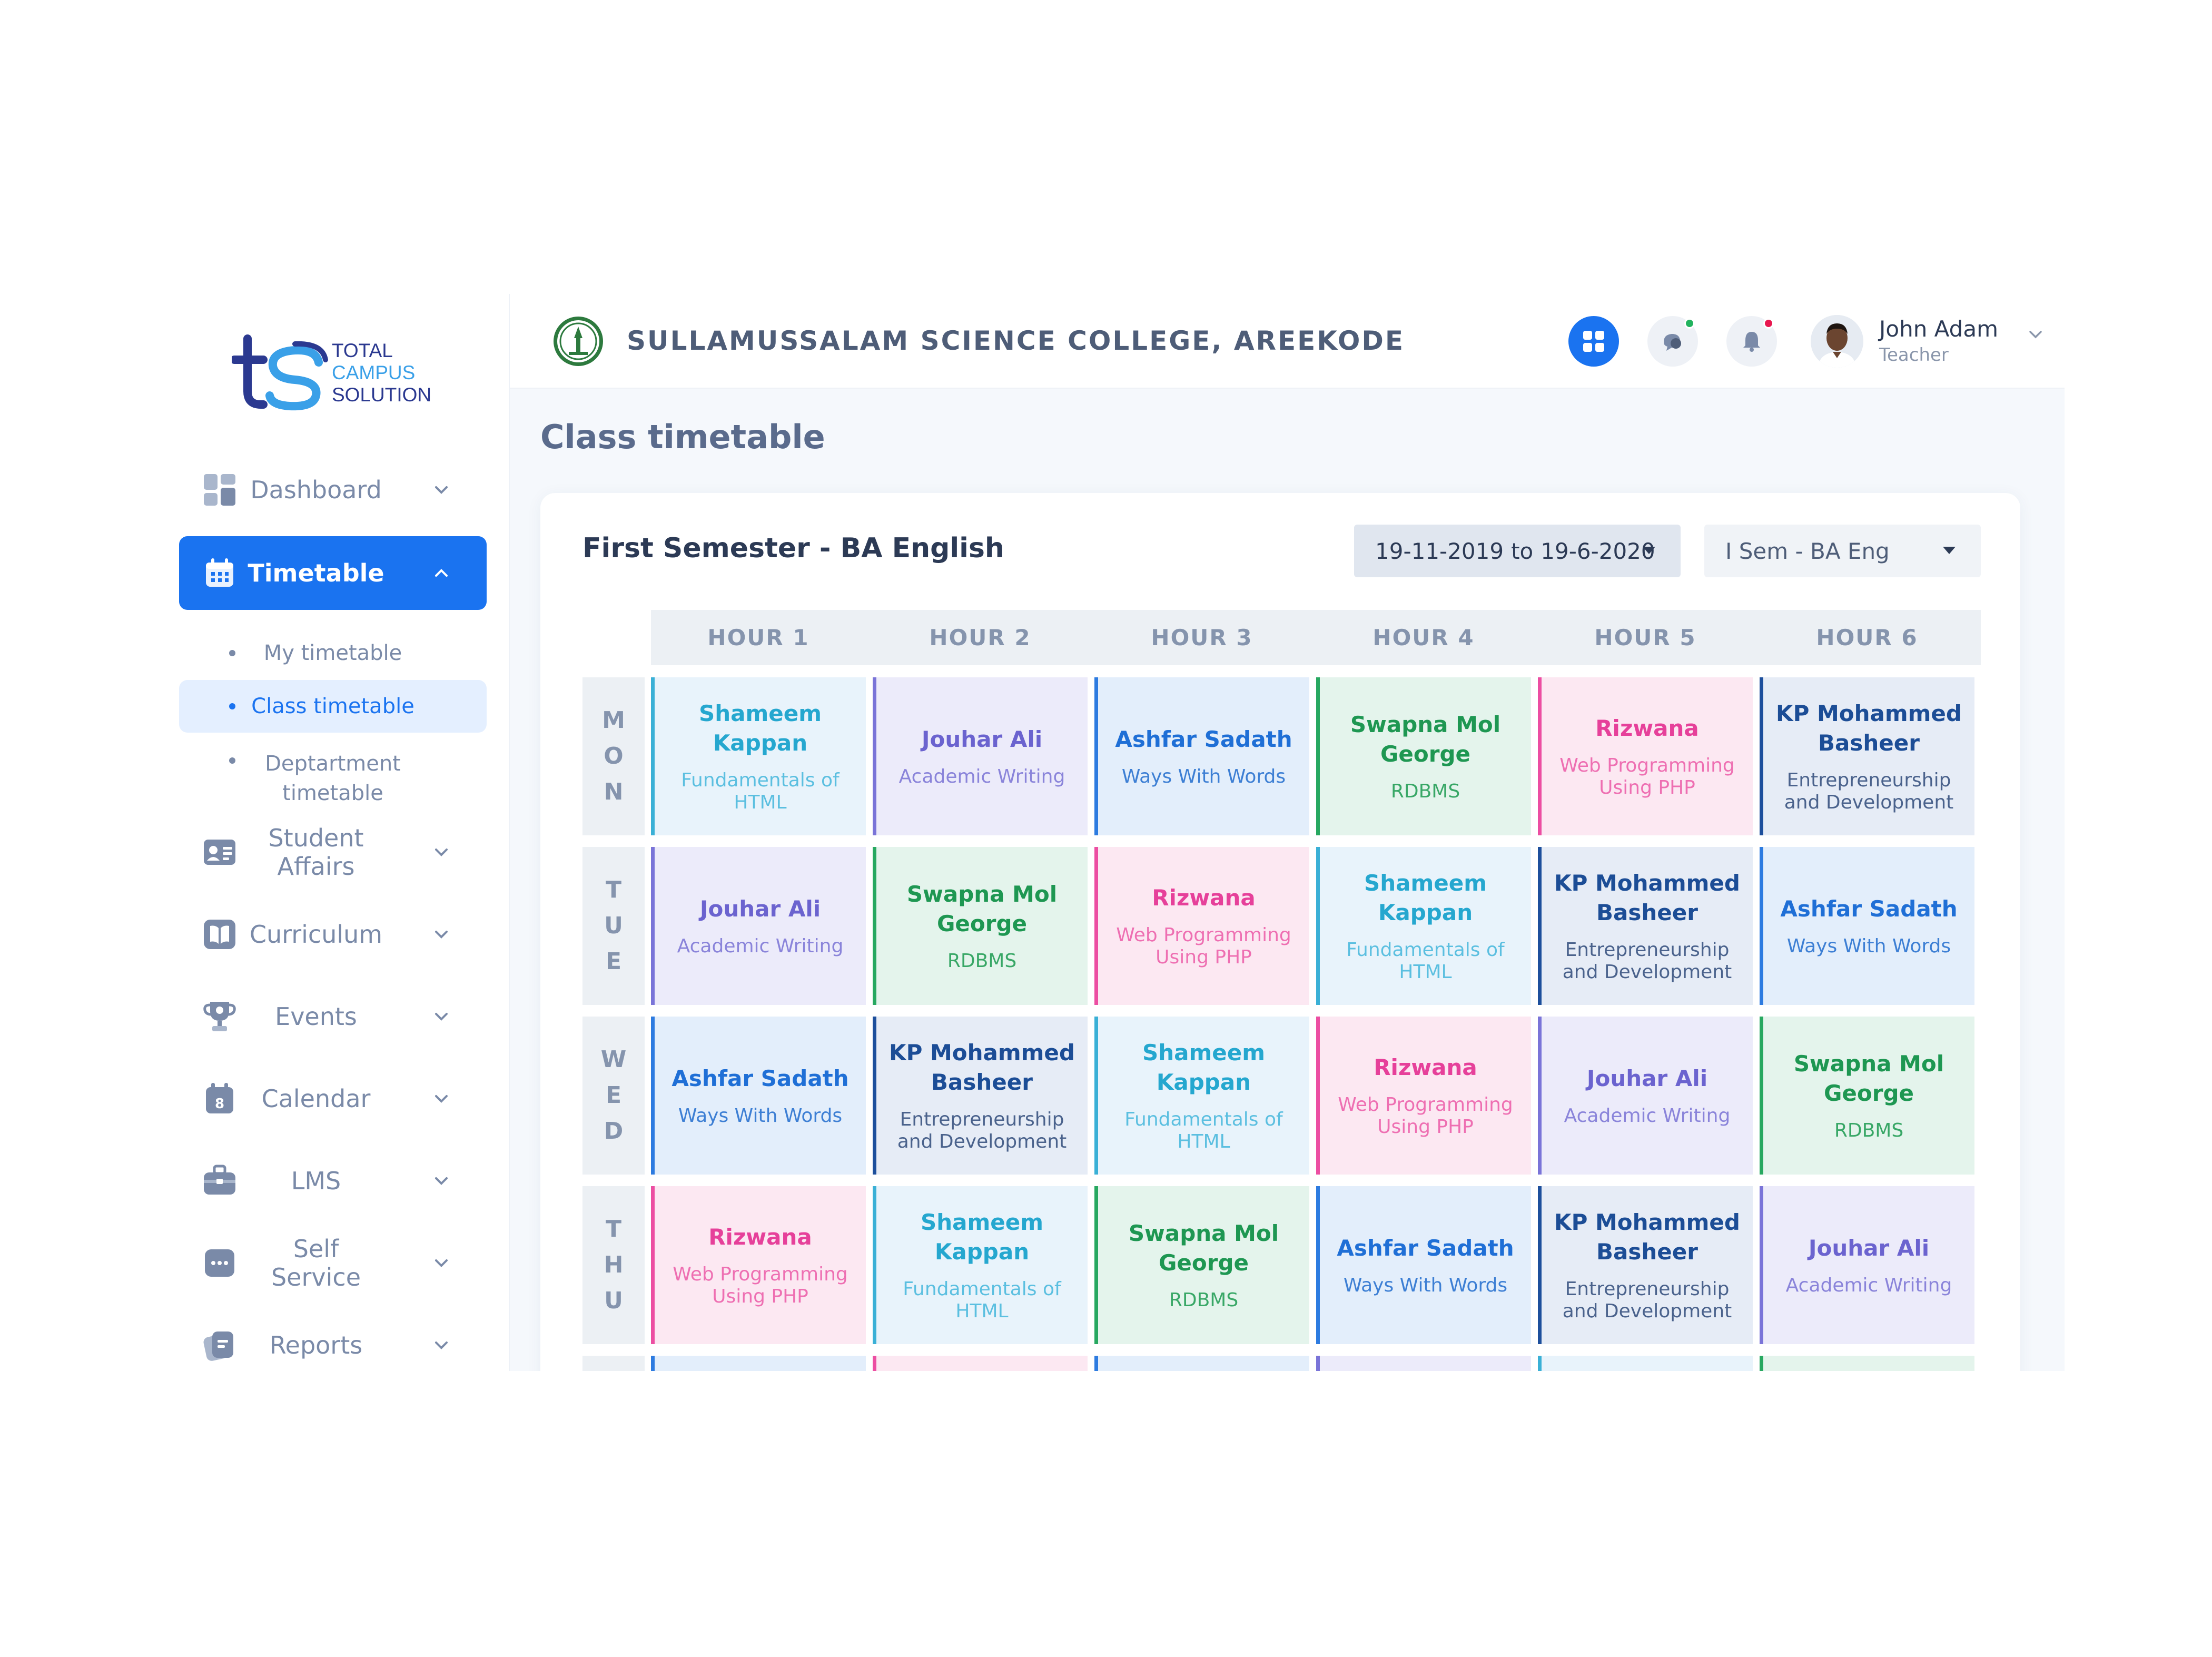 The height and width of the screenshot is (1657, 2212). Describe the element at coordinates (344, 490) in the screenshot. I see `sidebar-item-dashboard: Dashboard` at that location.